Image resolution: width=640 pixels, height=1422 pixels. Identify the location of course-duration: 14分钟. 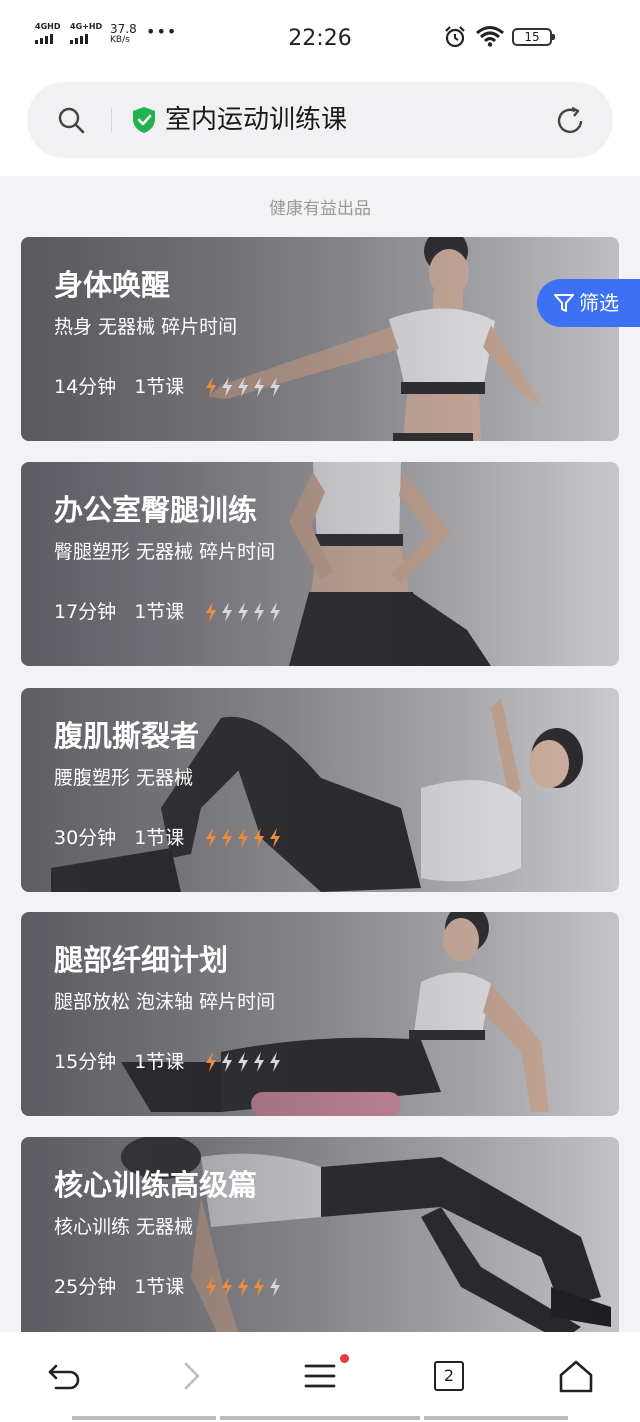
(85, 387).